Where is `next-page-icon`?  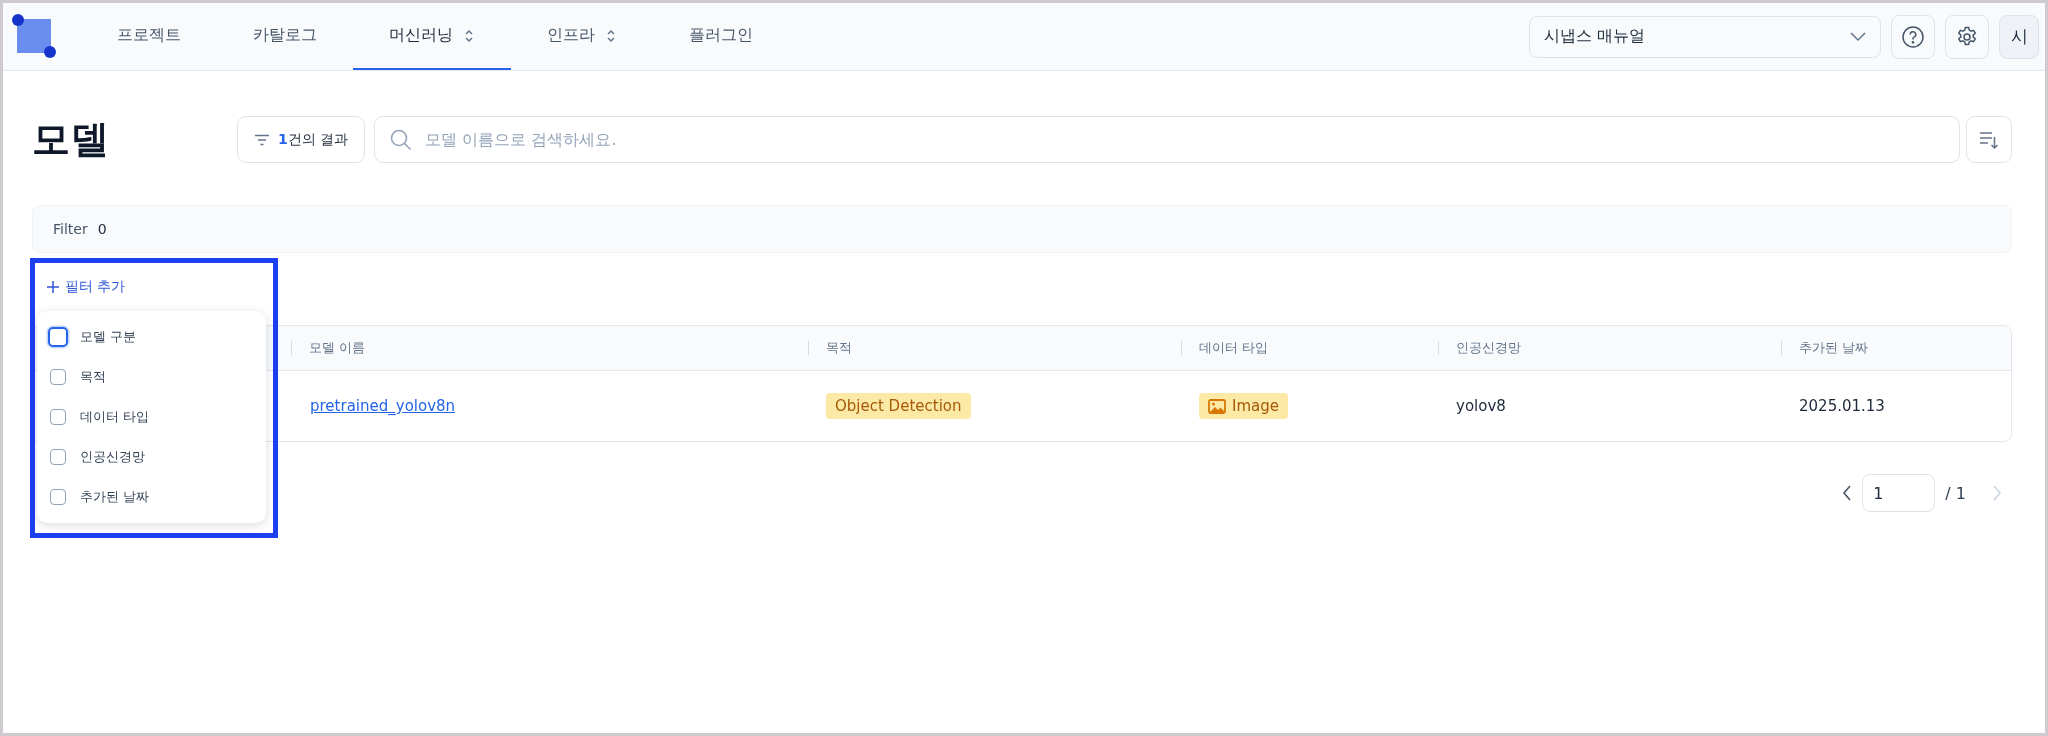
next-page-icon is located at coordinates (1997, 493).